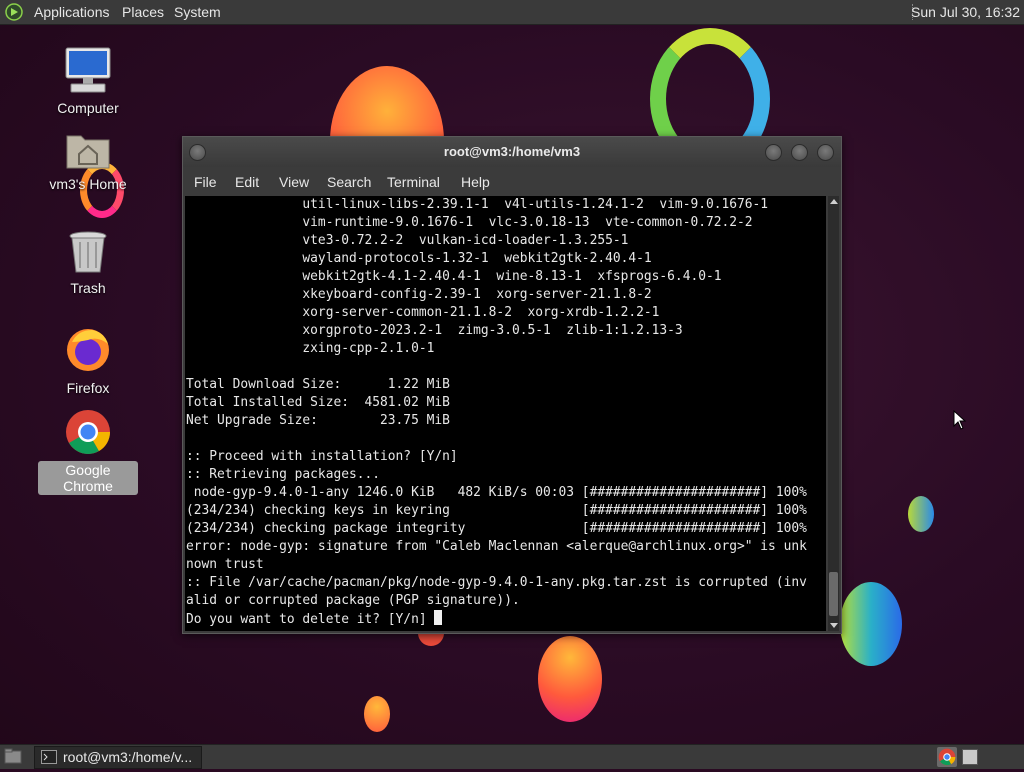 The image size is (1024, 772). I want to click on minimize-button, so click(773, 152).